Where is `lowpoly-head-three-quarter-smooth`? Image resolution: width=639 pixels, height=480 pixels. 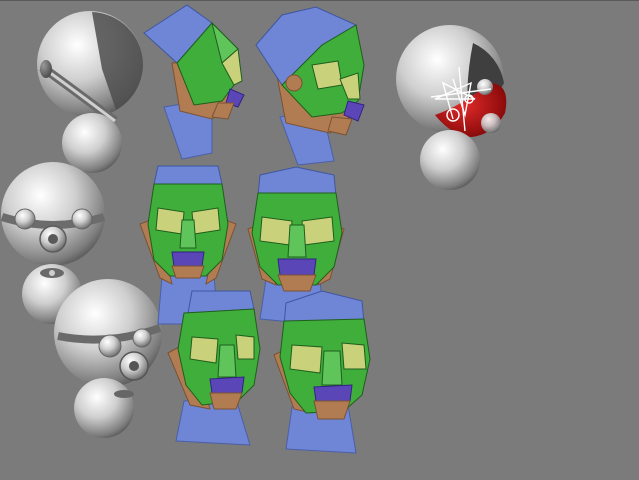
lowpoly-head-three-quarter-smooth is located at coordinates (322, 374).